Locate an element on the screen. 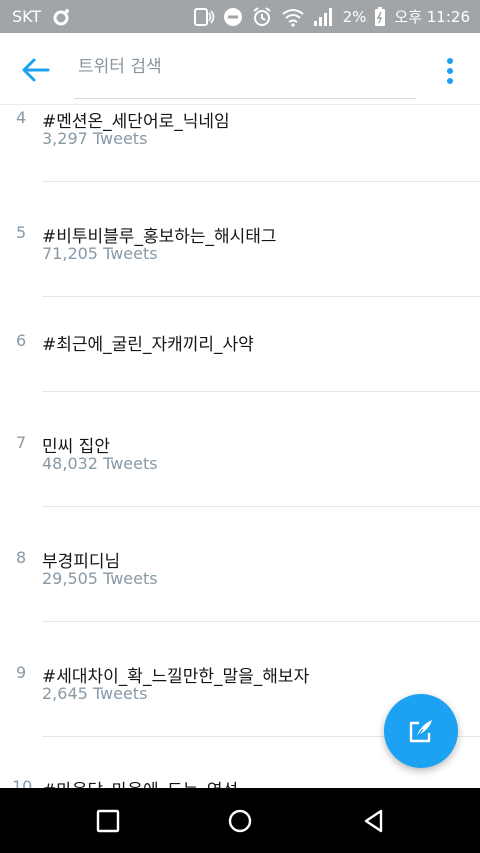 The width and height of the screenshot is (480, 853). trend-rank: 9 is located at coordinates (21, 672).